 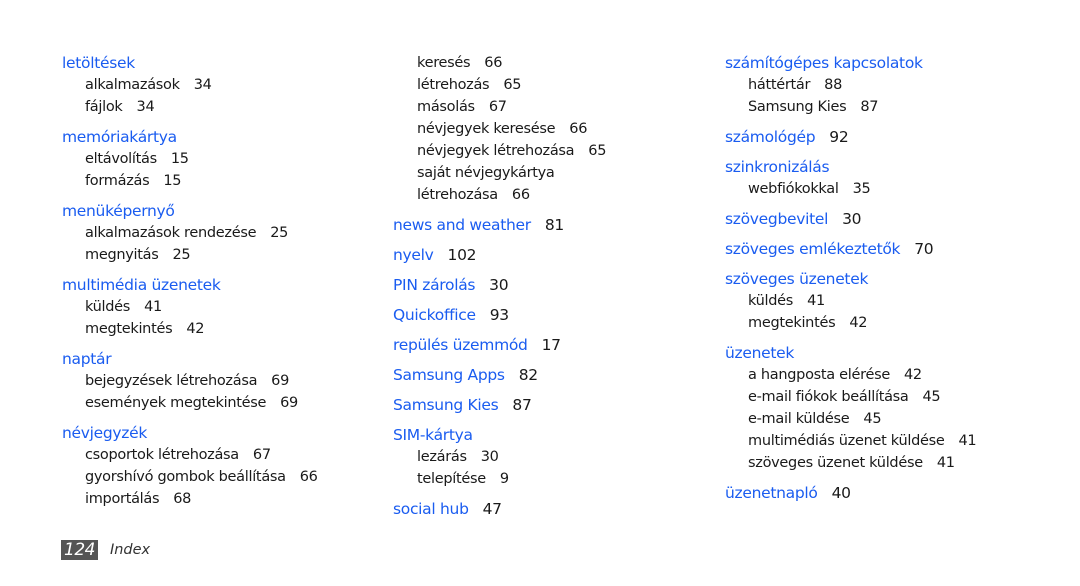 I want to click on index-subentry: webfiókokkal 35, so click(x=850, y=189).